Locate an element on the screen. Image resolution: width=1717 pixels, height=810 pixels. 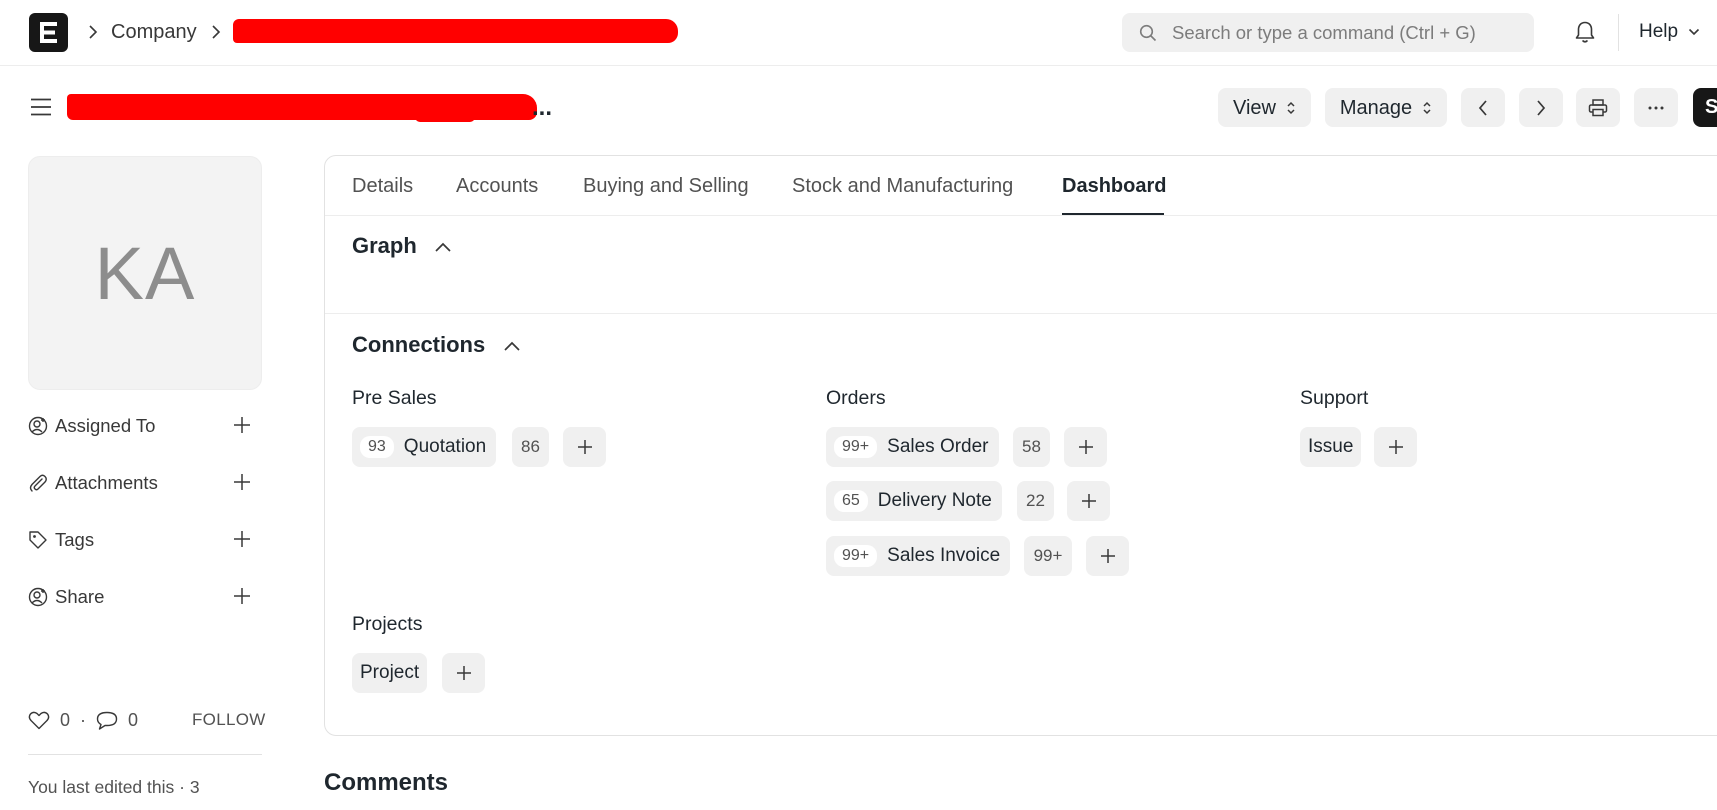
search-bar is located at coordinates (1328, 32).